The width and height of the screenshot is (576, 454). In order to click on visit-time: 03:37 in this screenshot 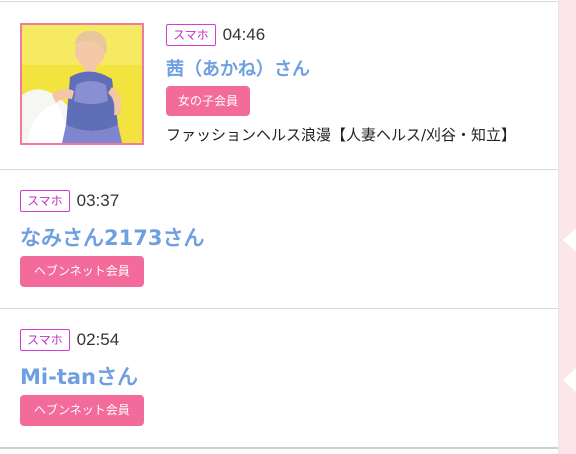, I will do `click(98, 200)`.